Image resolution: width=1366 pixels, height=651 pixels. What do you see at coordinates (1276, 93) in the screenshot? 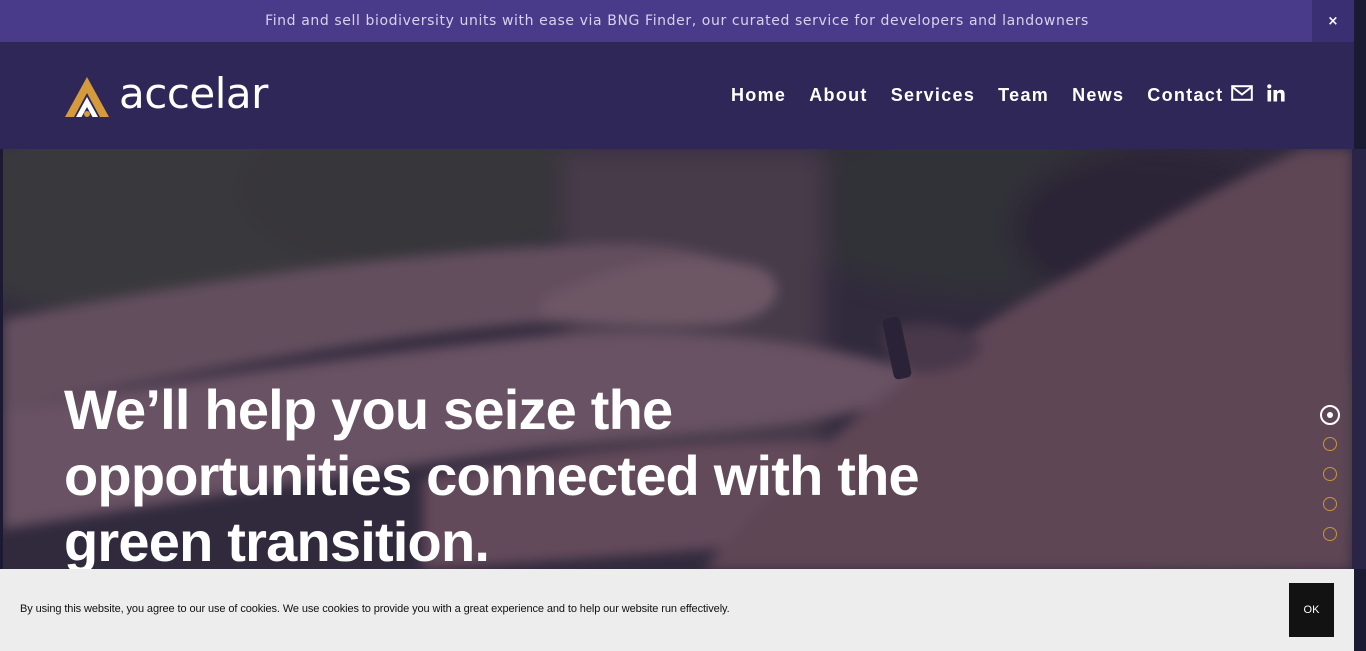
I see `linkedin-icon` at bounding box center [1276, 93].